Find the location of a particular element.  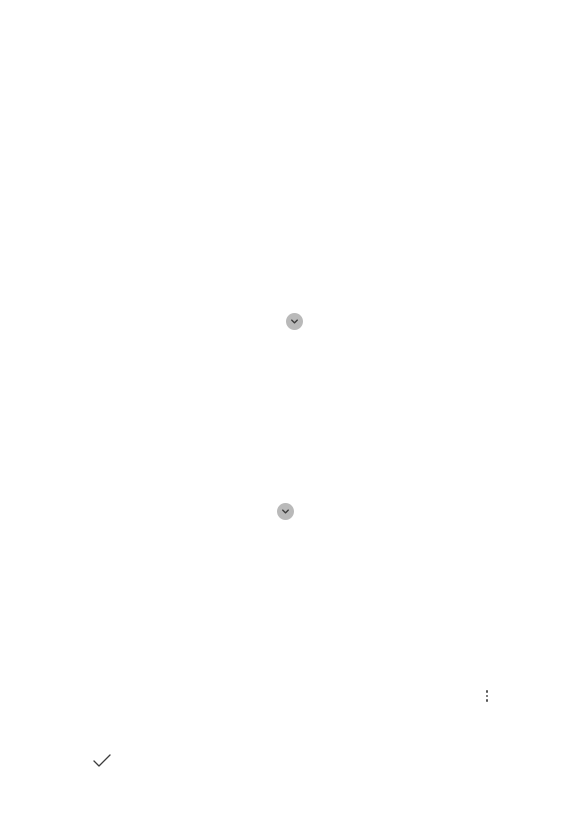

checkmark-icon is located at coordinates (102, 760).